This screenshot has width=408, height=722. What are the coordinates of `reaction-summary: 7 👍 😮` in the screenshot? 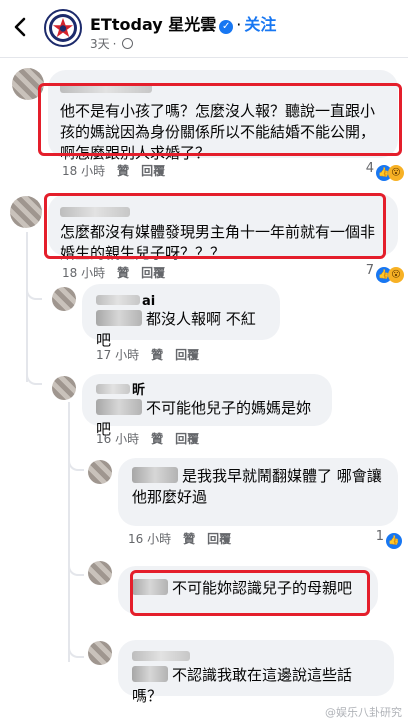 It's located at (384, 272).